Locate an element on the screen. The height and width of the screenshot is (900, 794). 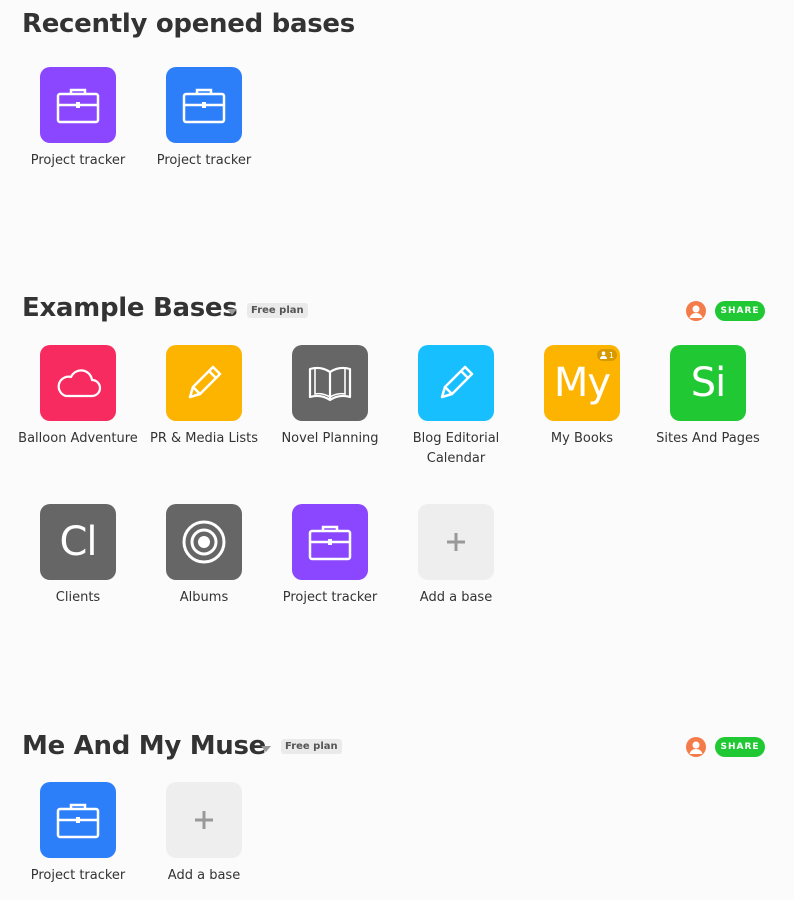
base-tile-my-books: My 1 My Books is located at coordinates (582, 397).